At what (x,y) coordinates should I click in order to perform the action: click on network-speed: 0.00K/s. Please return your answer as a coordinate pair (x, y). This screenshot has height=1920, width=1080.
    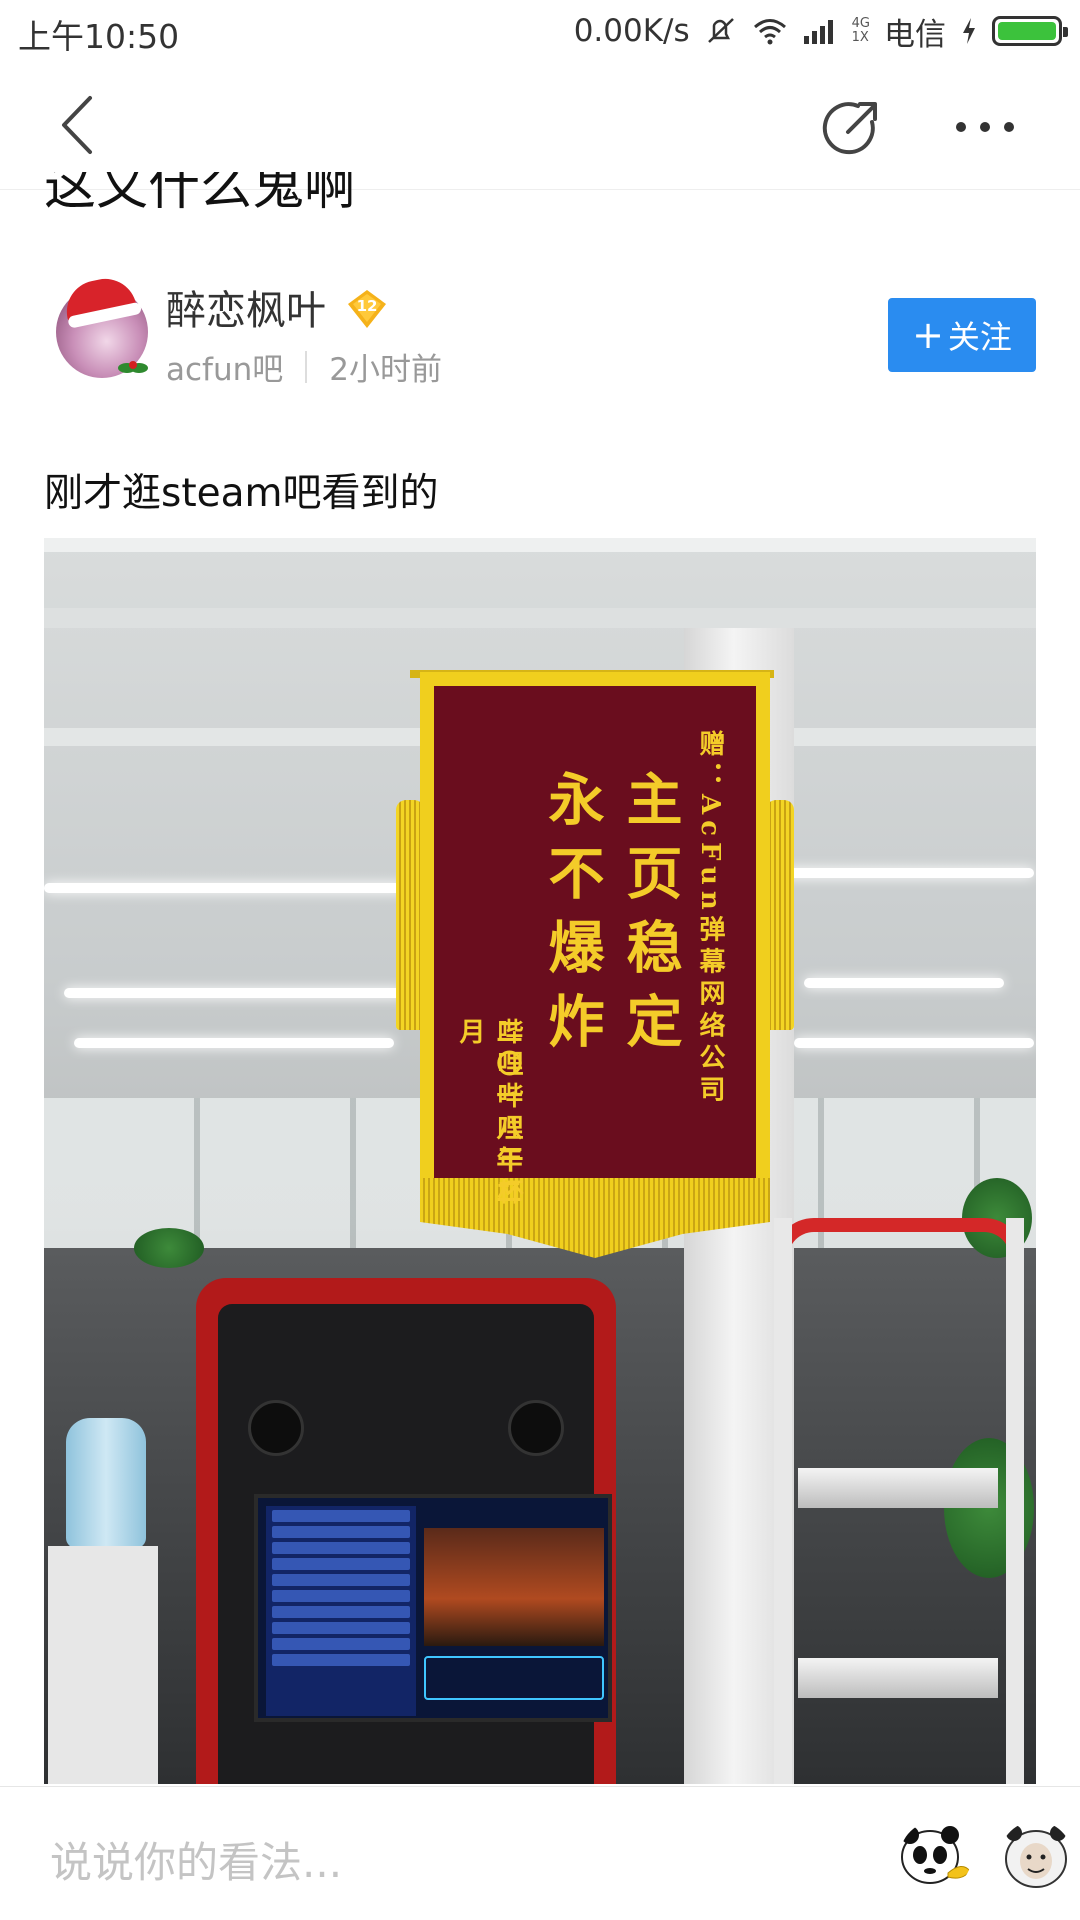
    Looking at the image, I should click on (631, 31).